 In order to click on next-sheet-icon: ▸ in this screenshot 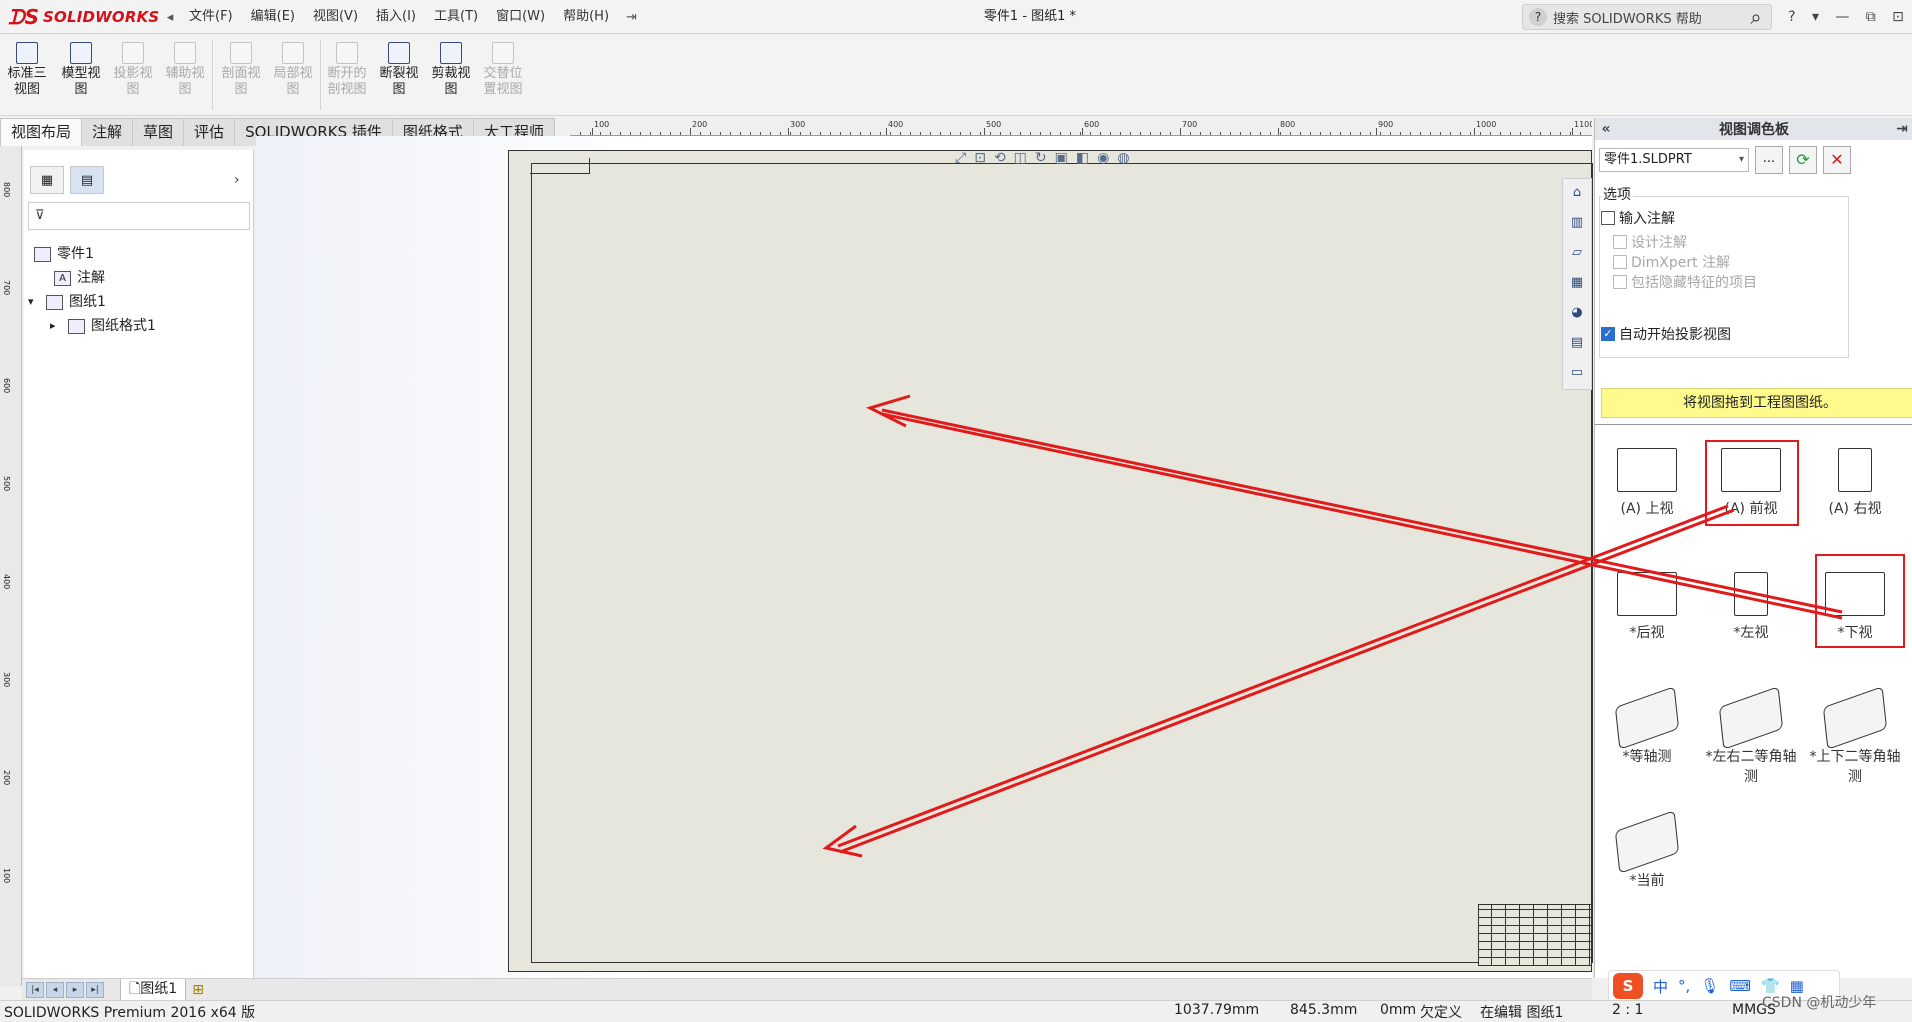, I will do `click(75, 989)`.